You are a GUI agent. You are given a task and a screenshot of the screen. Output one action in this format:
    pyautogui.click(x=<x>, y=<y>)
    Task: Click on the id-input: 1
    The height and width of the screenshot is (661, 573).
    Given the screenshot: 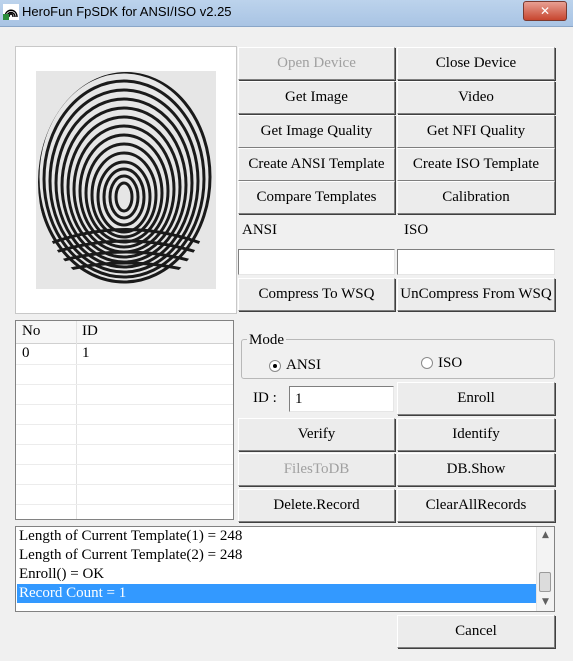 What is the action you would take?
    pyautogui.click(x=341, y=399)
    